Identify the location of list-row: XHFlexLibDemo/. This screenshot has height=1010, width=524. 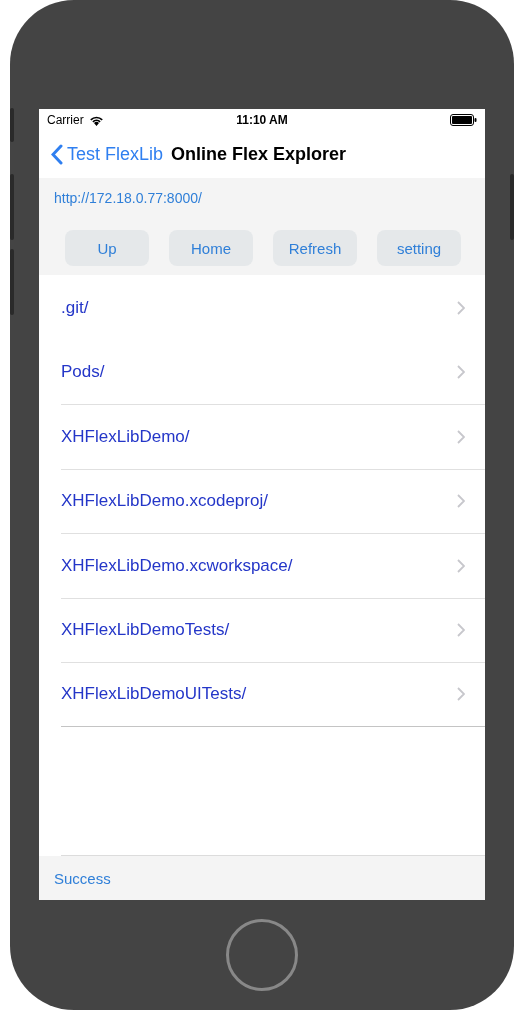
(273, 436).